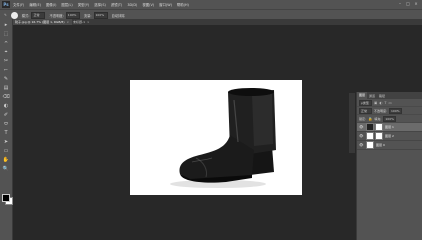  Describe the element at coordinates (84, 4) in the screenshot. I see `menu-type: 类型(Y)` at that location.